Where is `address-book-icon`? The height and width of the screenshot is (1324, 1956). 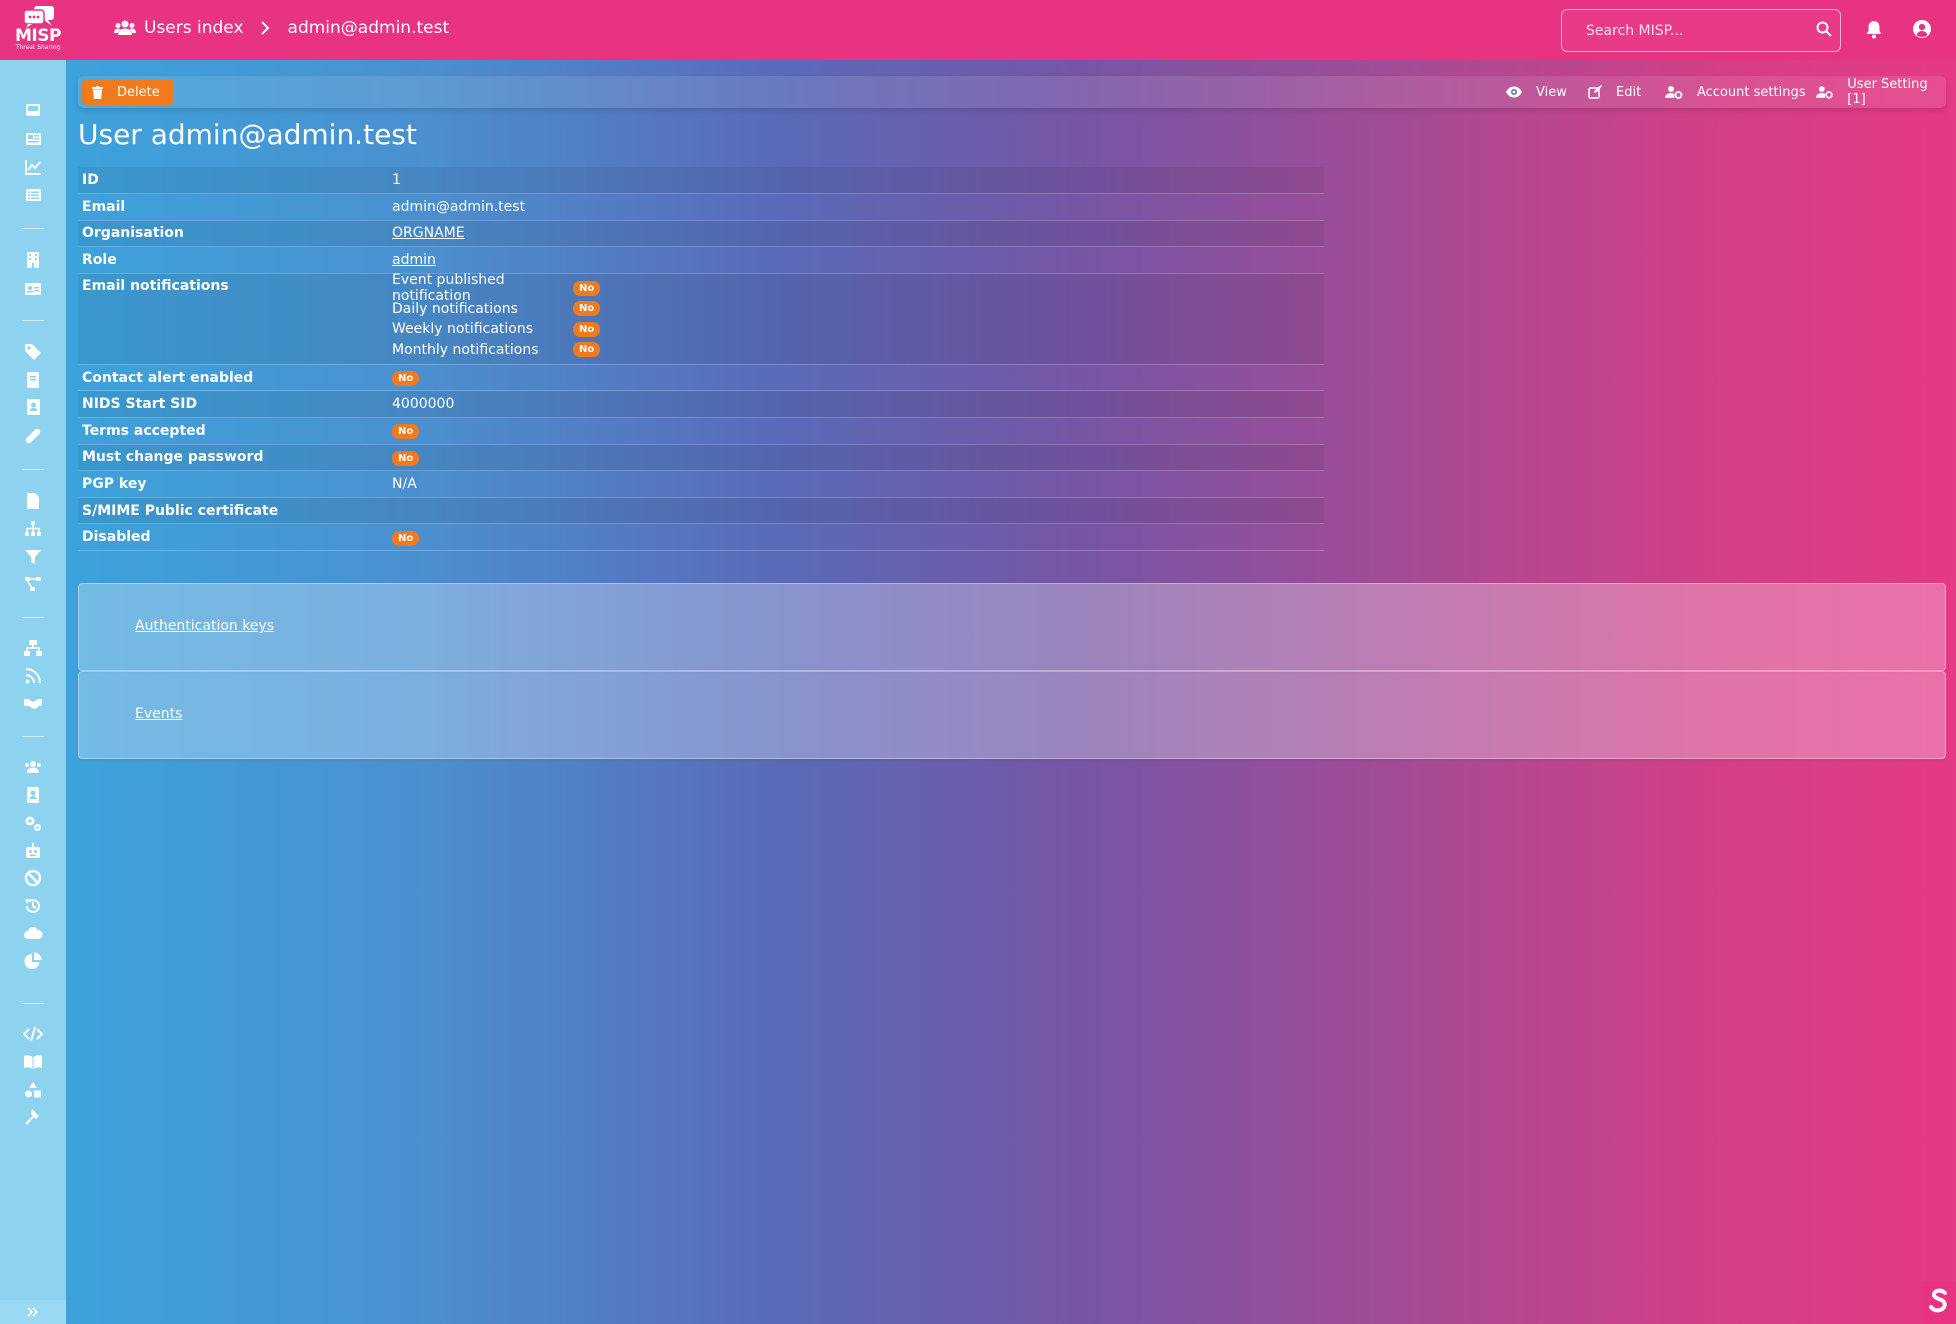
address-book-icon is located at coordinates (33, 407).